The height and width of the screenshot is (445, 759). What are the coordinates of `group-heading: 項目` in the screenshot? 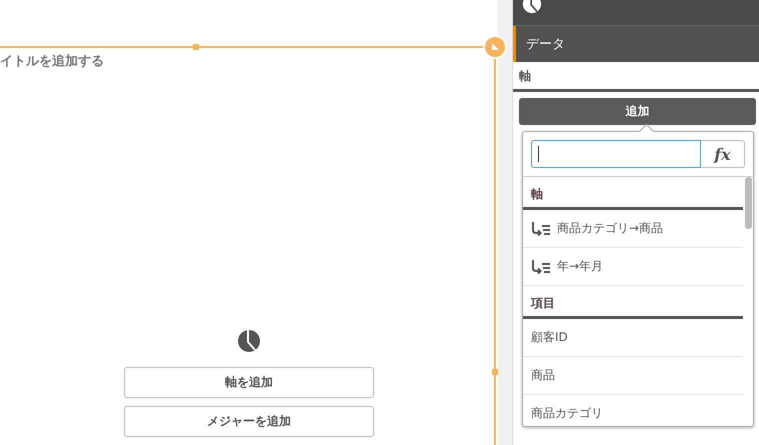 It's located at (633, 302).